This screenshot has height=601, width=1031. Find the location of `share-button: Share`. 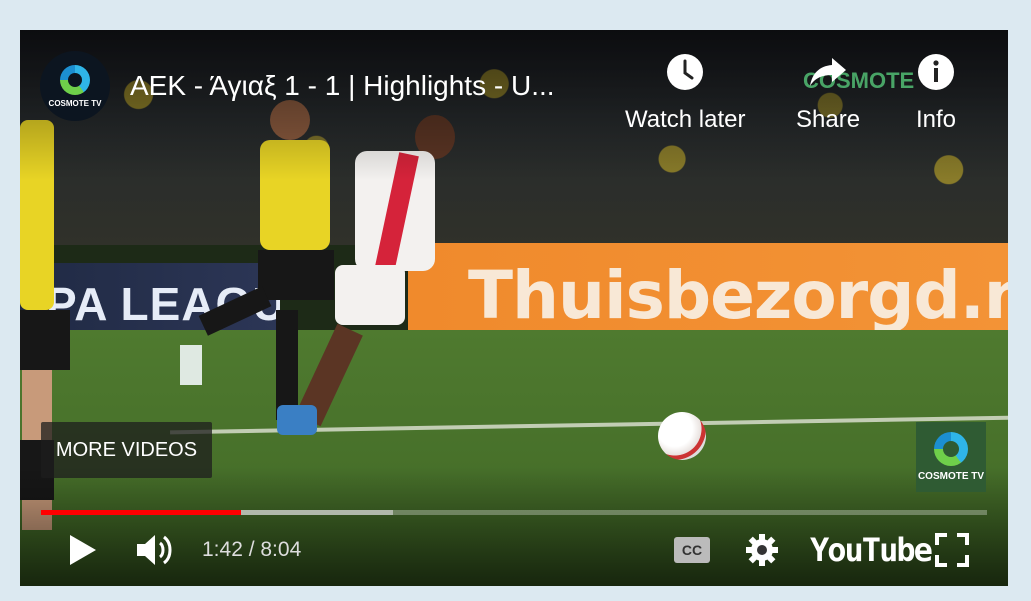

share-button: Share is located at coordinates (828, 93).